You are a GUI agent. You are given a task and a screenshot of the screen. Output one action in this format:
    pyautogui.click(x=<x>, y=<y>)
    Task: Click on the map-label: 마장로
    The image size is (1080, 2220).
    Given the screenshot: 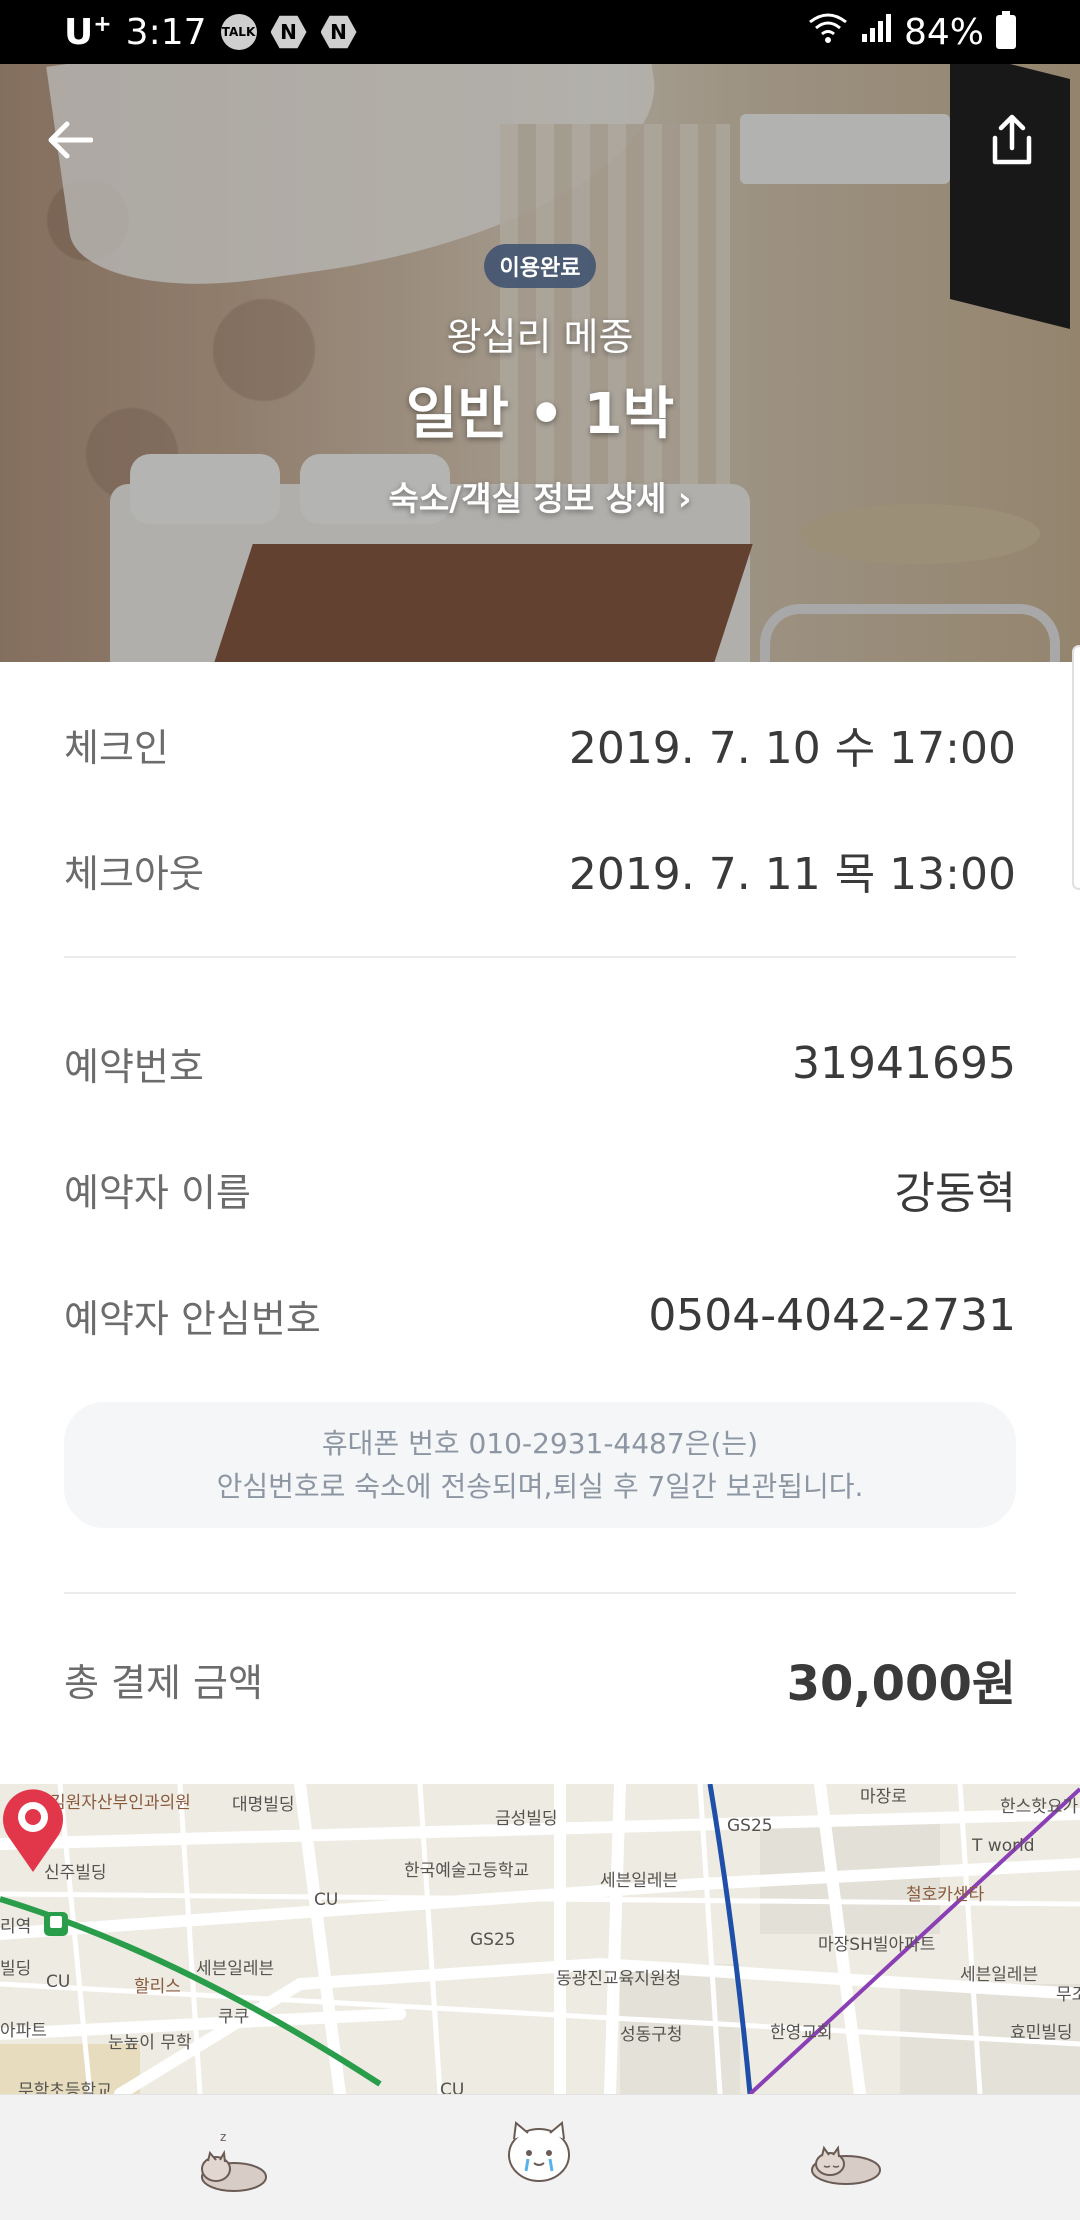 What is the action you would take?
    pyautogui.click(x=883, y=1797)
    